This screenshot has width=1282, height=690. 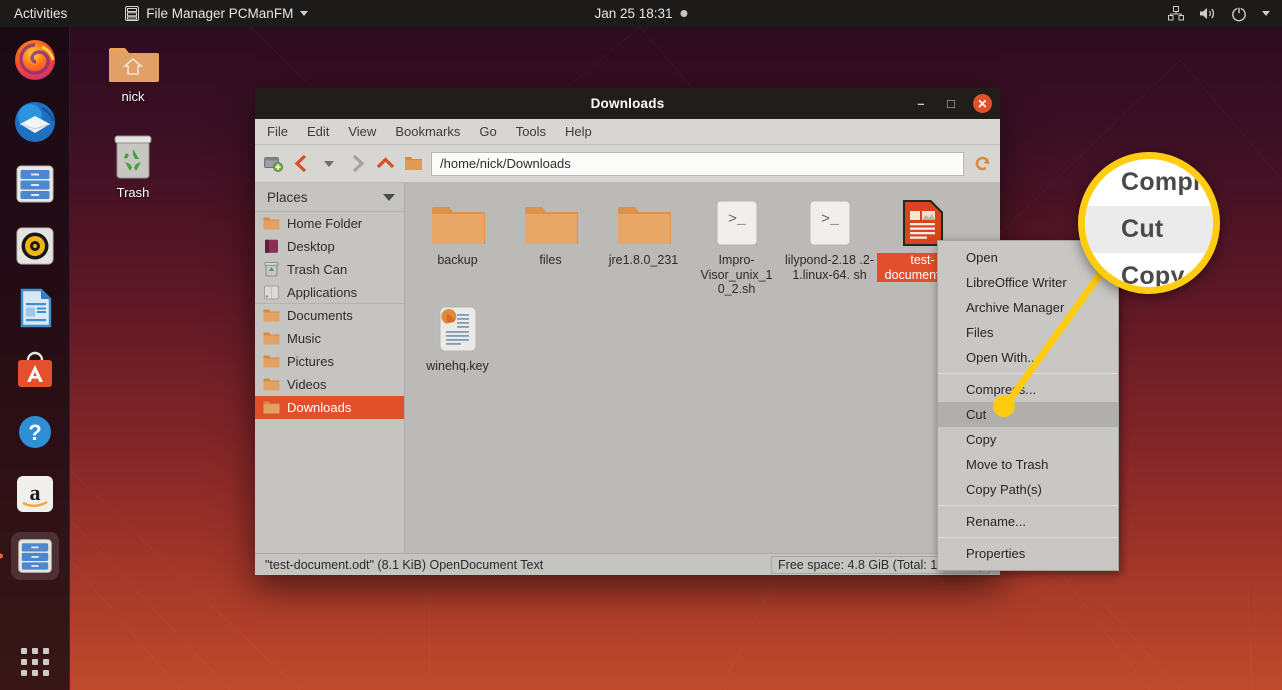 I want to click on context-menu-item-files: Files, so click(x=1028, y=332).